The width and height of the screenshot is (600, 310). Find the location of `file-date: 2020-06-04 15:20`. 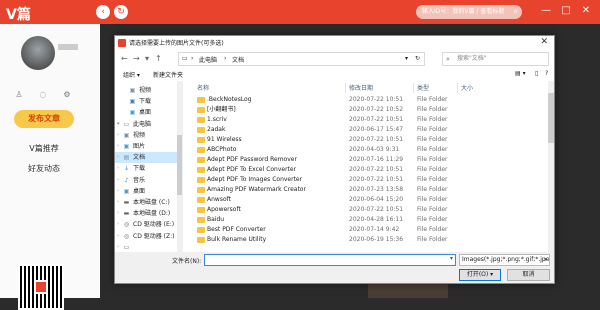

file-date: 2020-06-04 15:20 is located at coordinates (376, 199).